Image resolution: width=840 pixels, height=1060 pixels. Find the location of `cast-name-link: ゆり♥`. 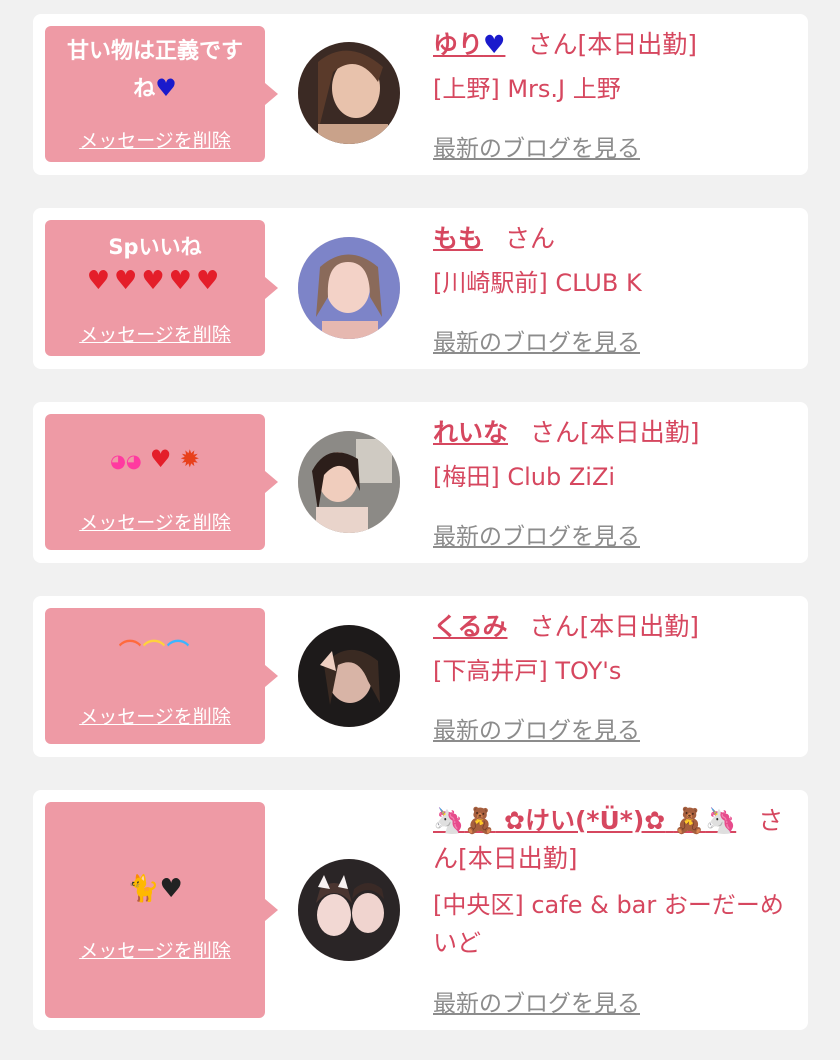

cast-name-link: ゆり♥ is located at coordinates (469, 44).